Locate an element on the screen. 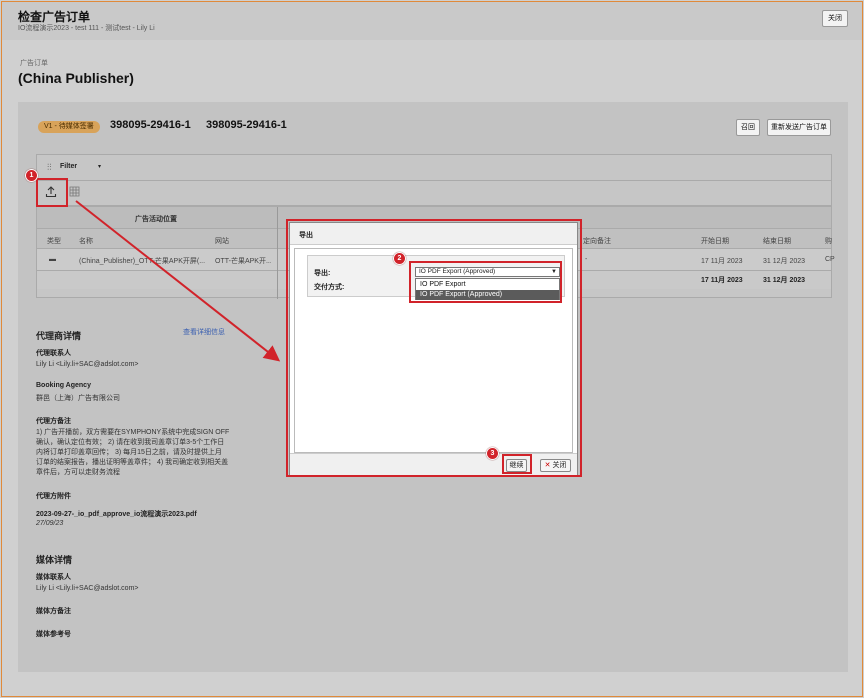  annotation-marker: 3 is located at coordinates (492, 453).